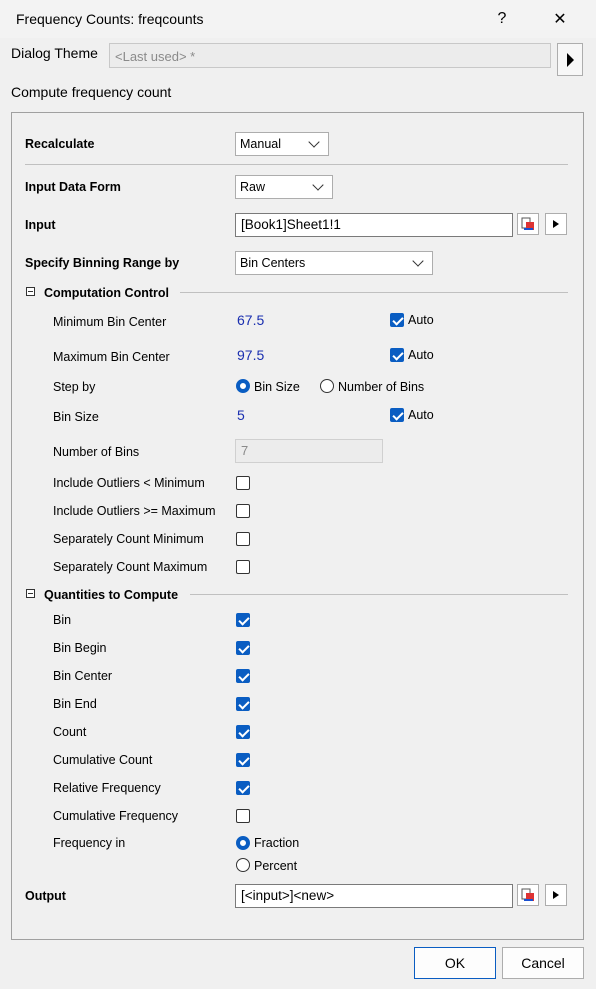 The width and height of the screenshot is (596, 989). What do you see at coordinates (374, 896) in the screenshot?
I see `output-range-field: [<input>]<new>` at bounding box center [374, 896].